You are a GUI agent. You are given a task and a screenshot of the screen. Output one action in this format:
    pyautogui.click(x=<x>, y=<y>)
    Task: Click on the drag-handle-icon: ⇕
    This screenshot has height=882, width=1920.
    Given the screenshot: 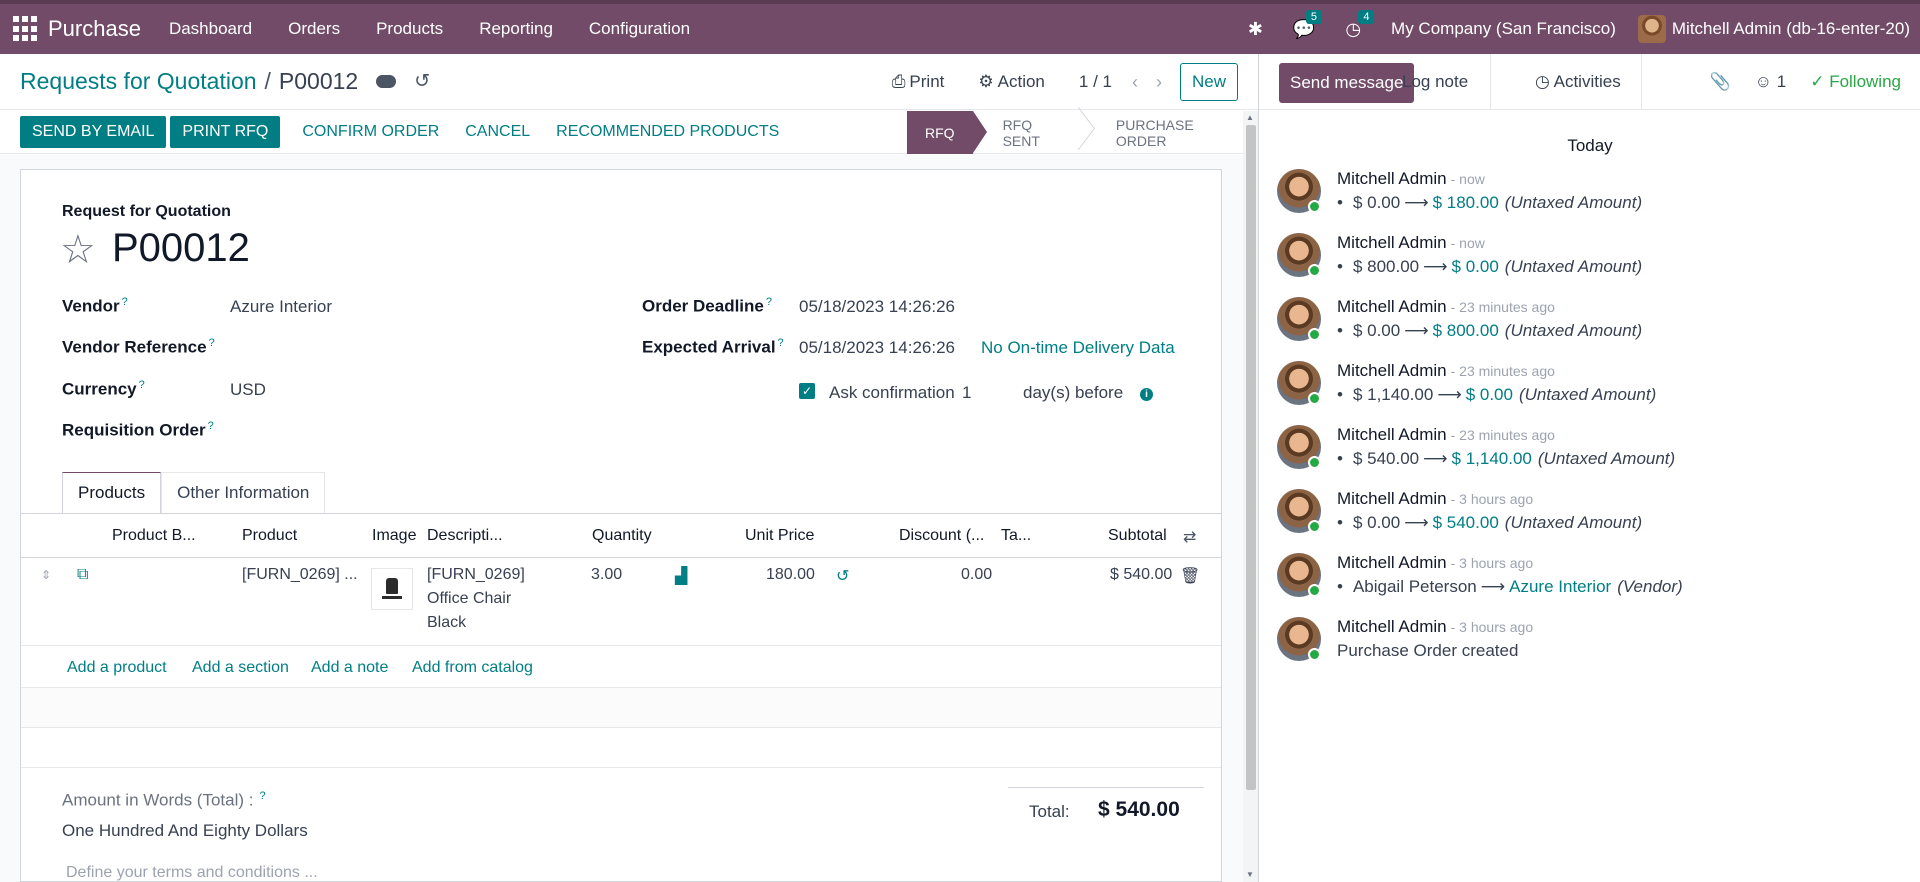 What is the action you would take?
    pyautogui.click(x=46, y=575)
    